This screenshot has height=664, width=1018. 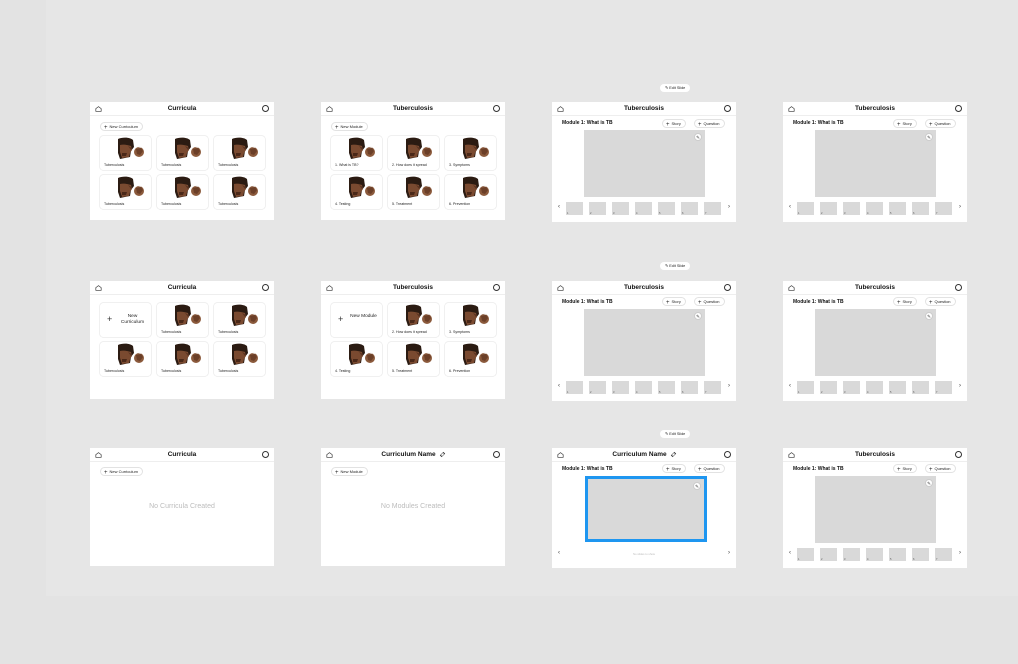 What do you see at coordinates (125, 320) in the screenshot?
I see `new-item-card: + New Curriculum` at bounding box center [125, 320].